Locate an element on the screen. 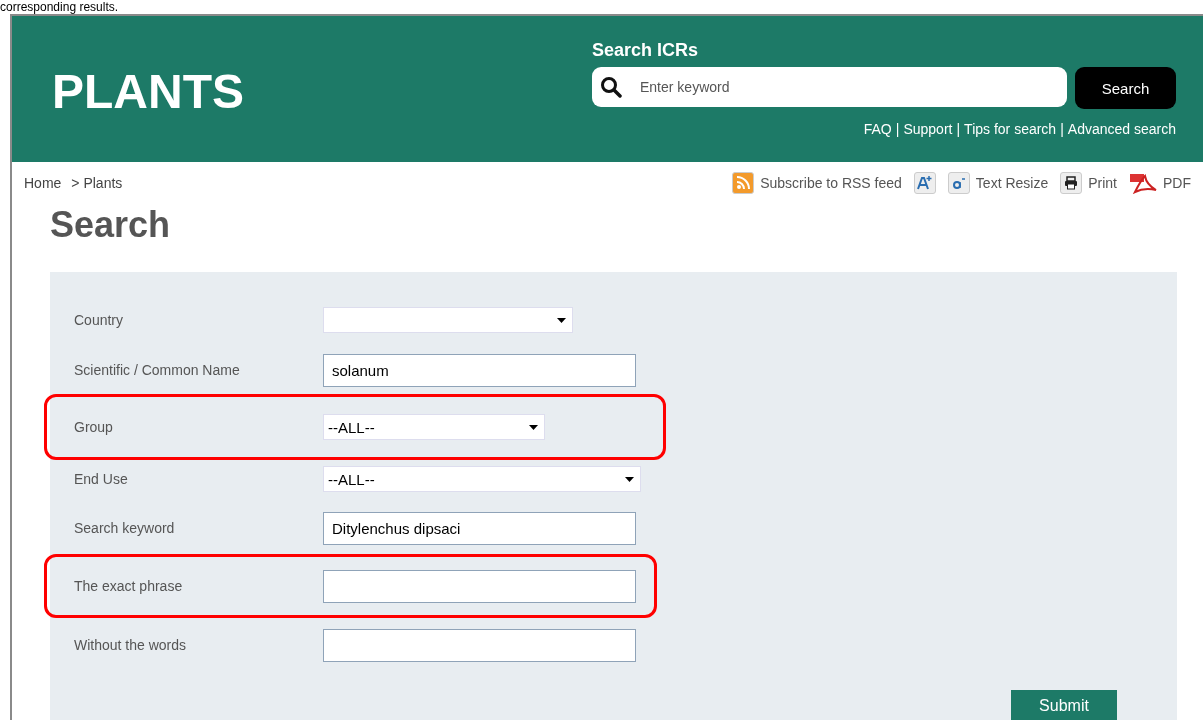 The width and height of the screenshot is (1203, 720). field-label: The exact phrase is located at coordinates (129, 586).